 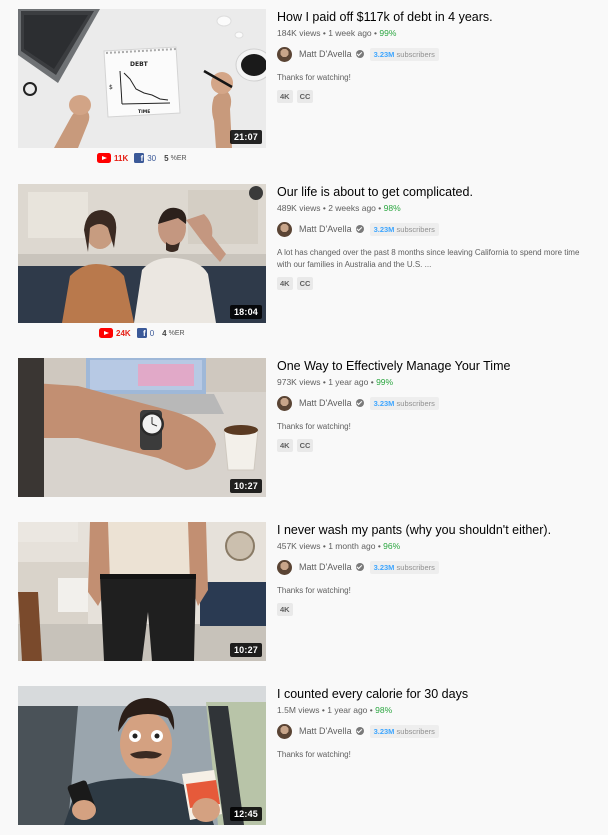 What do you see at coordinates (437, 710) in the screenshot?
I see `video-stats: 1.5M views • 1 year ago • 98%` at bounding box center [437, 710].